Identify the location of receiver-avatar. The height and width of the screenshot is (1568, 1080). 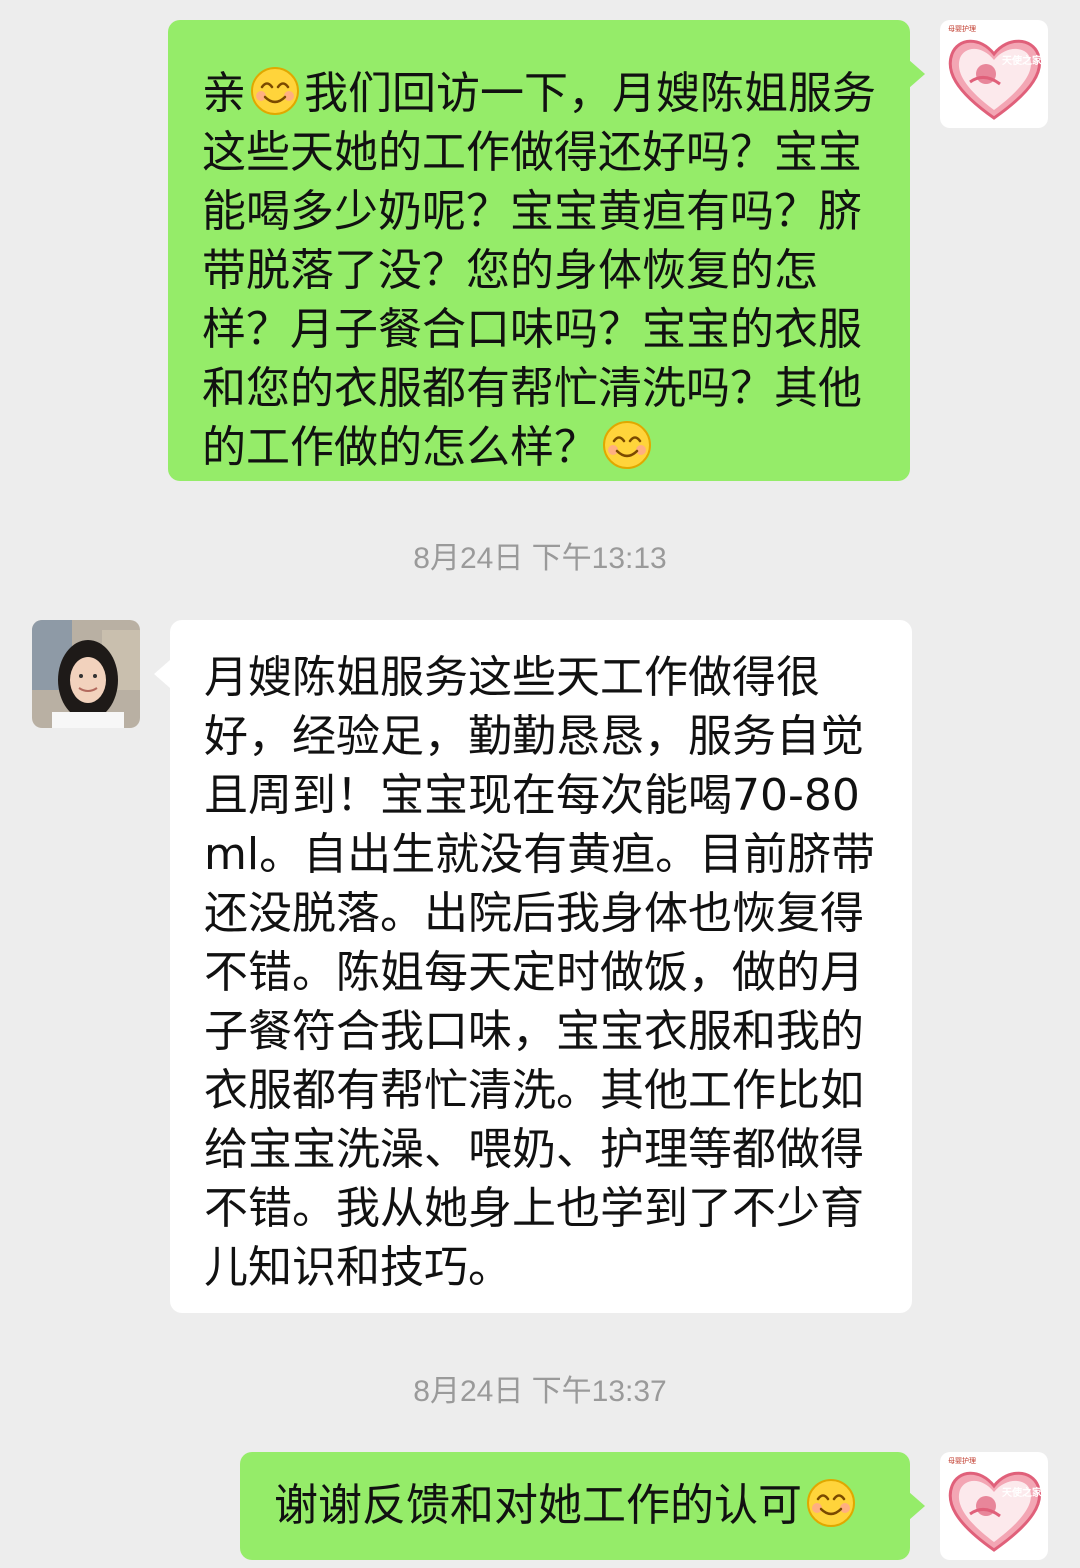
(86, 674).